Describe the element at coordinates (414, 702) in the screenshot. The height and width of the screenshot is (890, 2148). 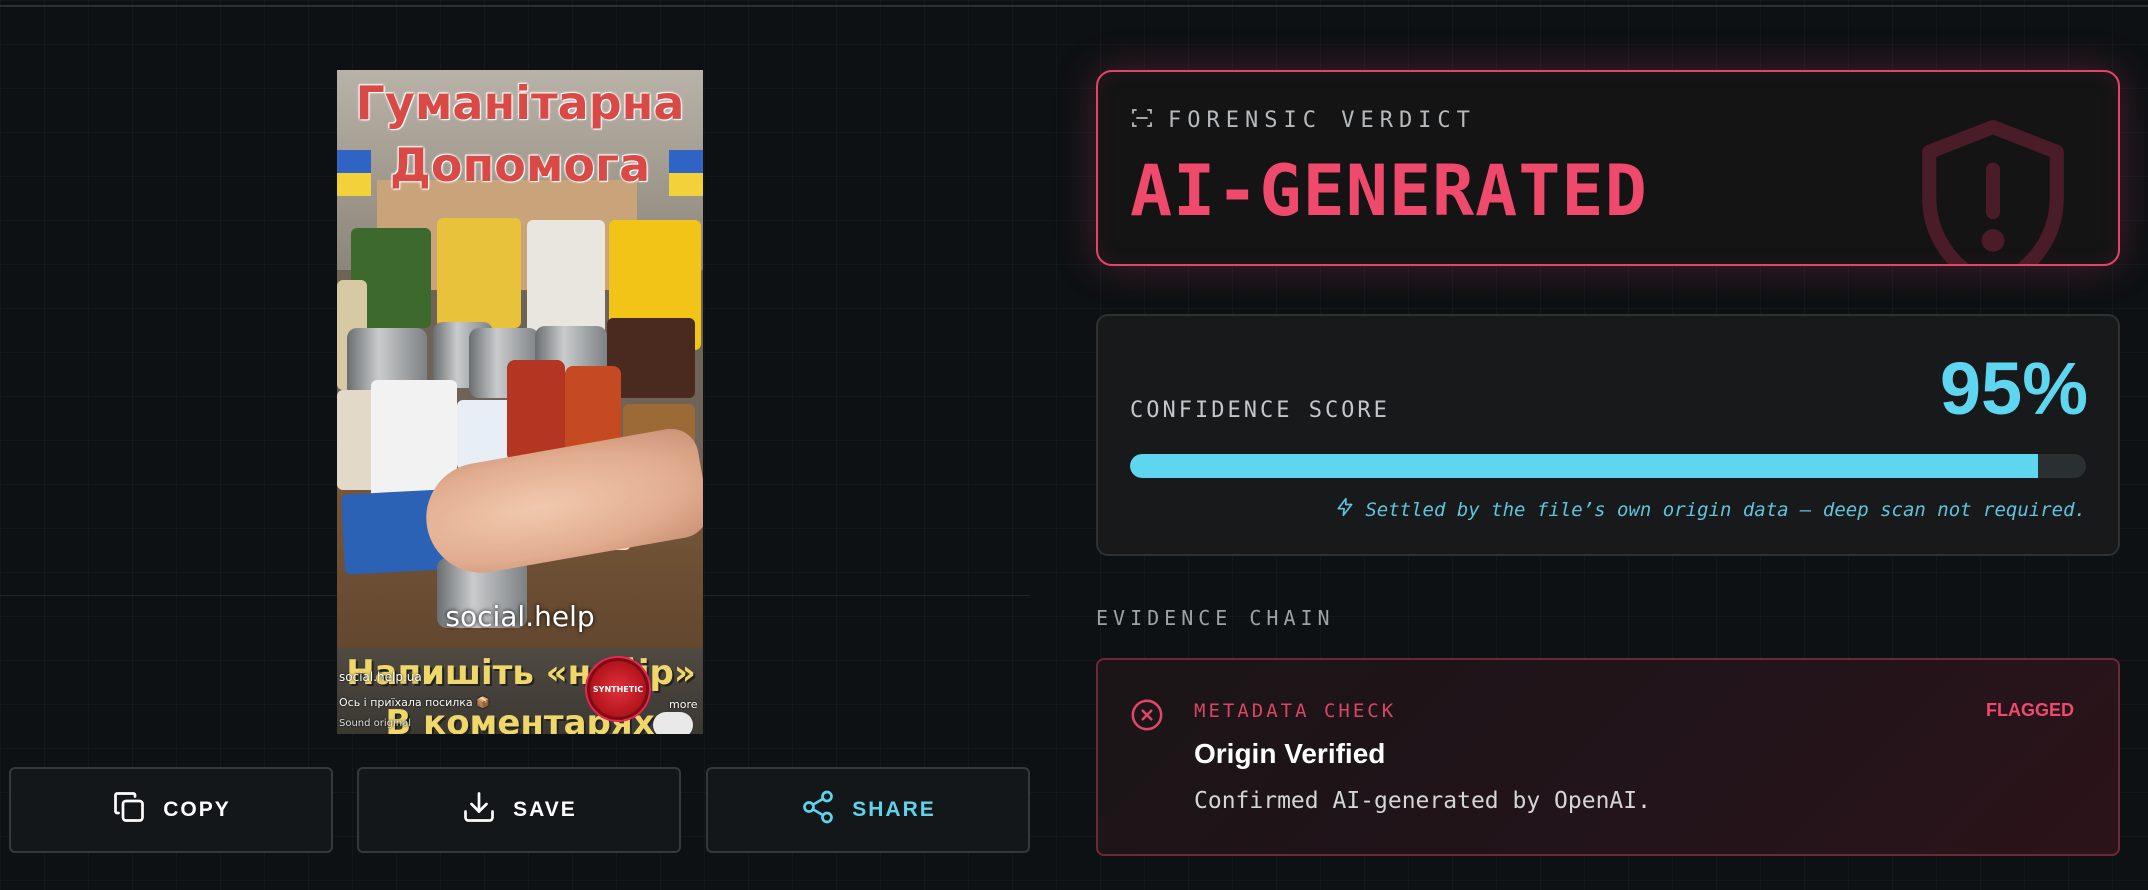
I see `preview-caption: Ось і приїхала посилка 📦` at that location.